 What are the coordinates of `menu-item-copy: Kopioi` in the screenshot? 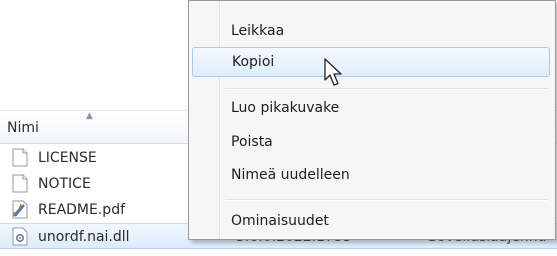 It's located at (371, 62).